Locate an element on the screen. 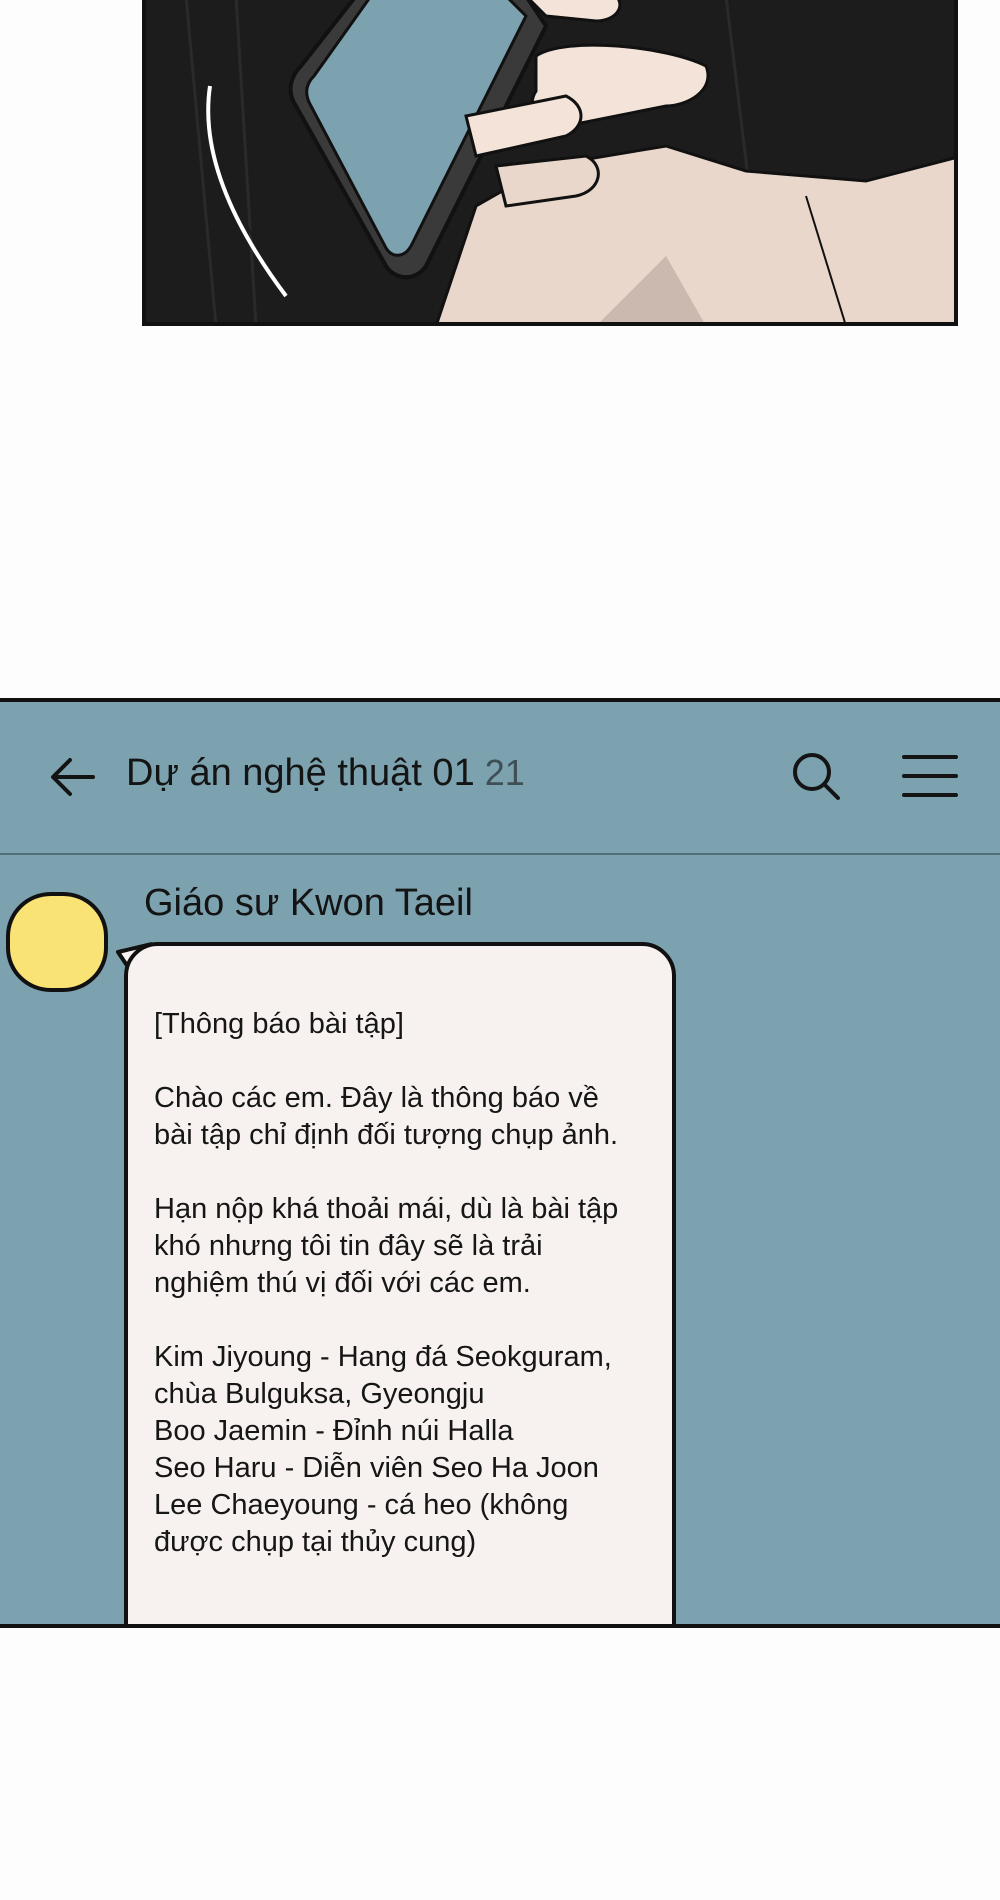 The image size is (1000, 1900). menu-icon is located at coordinates (930, 776).